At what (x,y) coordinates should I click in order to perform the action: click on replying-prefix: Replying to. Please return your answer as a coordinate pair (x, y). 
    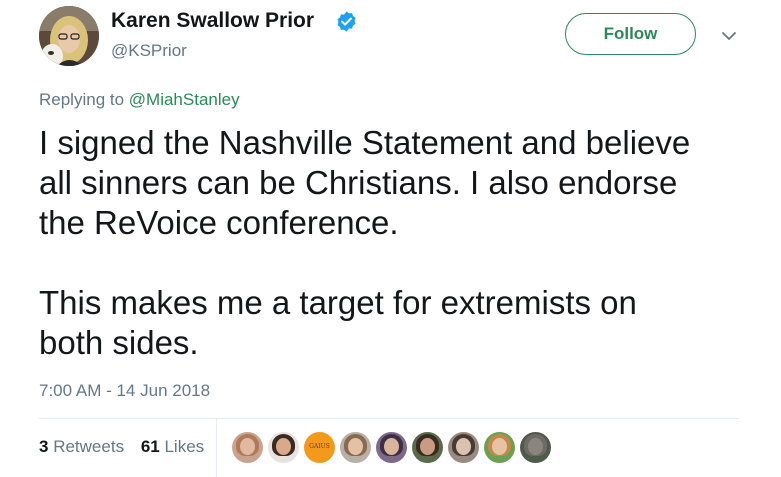
    Looking at the image, I should click on (84, 99).